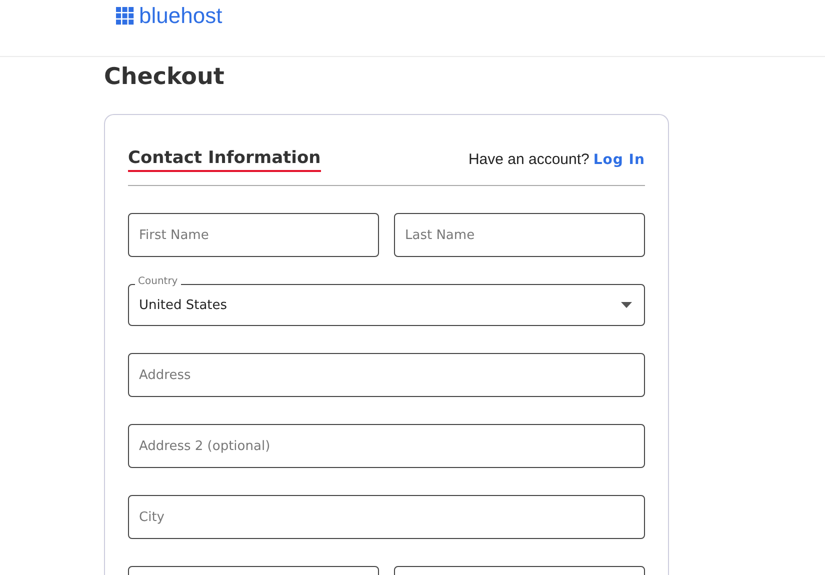 The width and height of the screenshot is (825, 575). I want to click on input-field: City, so click(386, 517).